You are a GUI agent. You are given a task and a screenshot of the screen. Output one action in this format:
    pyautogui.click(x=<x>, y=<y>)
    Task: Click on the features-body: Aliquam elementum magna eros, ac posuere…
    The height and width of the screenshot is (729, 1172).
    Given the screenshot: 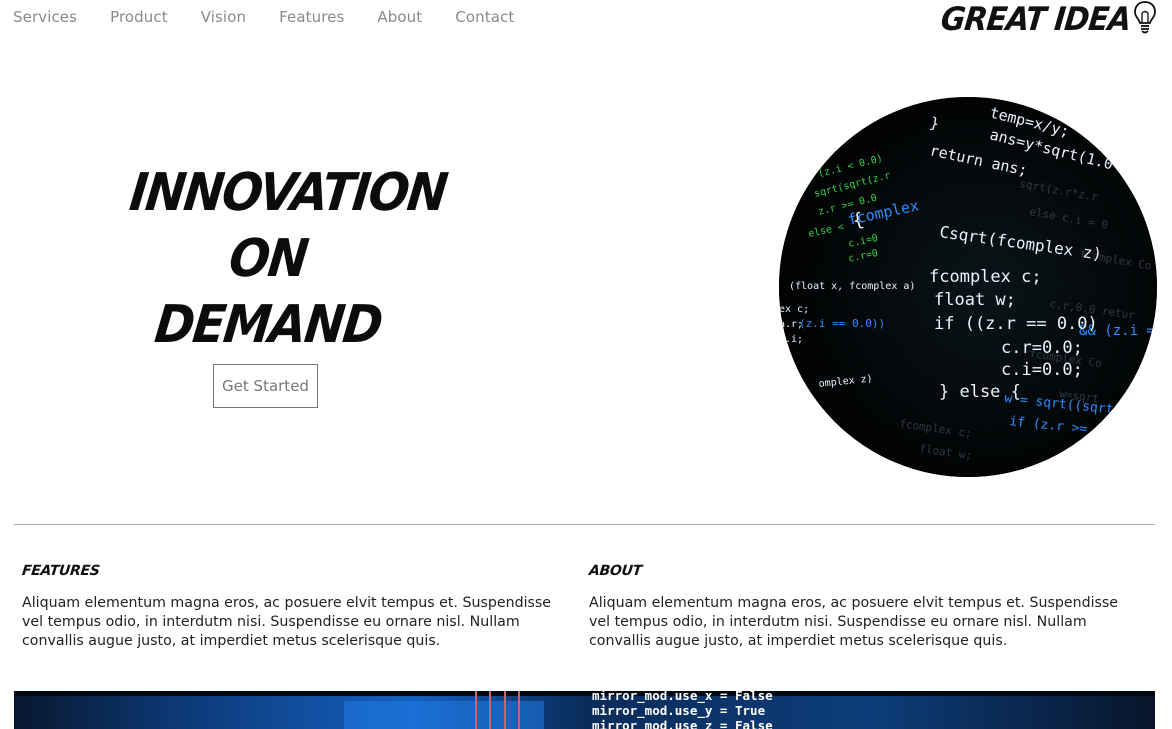 What is the action you would take?
    pyautogui.click(x=287, y=622)
    